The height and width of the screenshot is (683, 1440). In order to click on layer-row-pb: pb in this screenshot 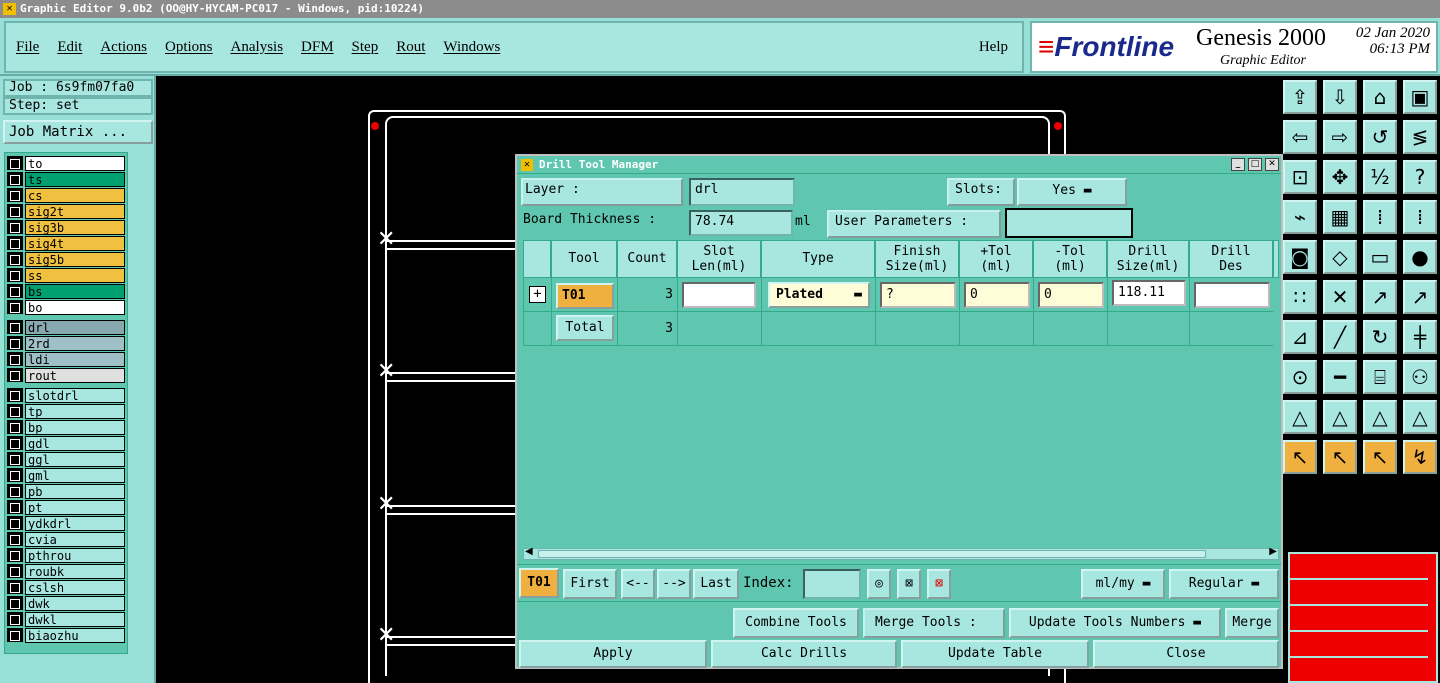, I will do `click(66, 491)`.